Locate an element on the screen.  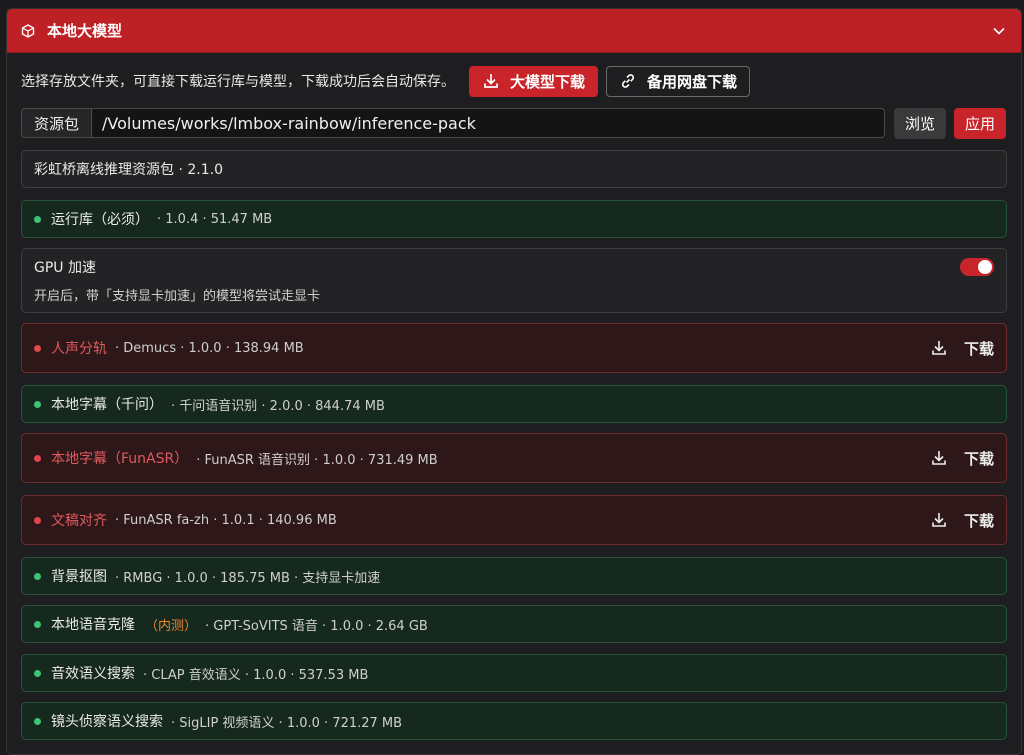
model-card: 人声分轨 · Demucs · 1.0.0 · 138.94 MB 下载 is located at coordinates (514, 348).